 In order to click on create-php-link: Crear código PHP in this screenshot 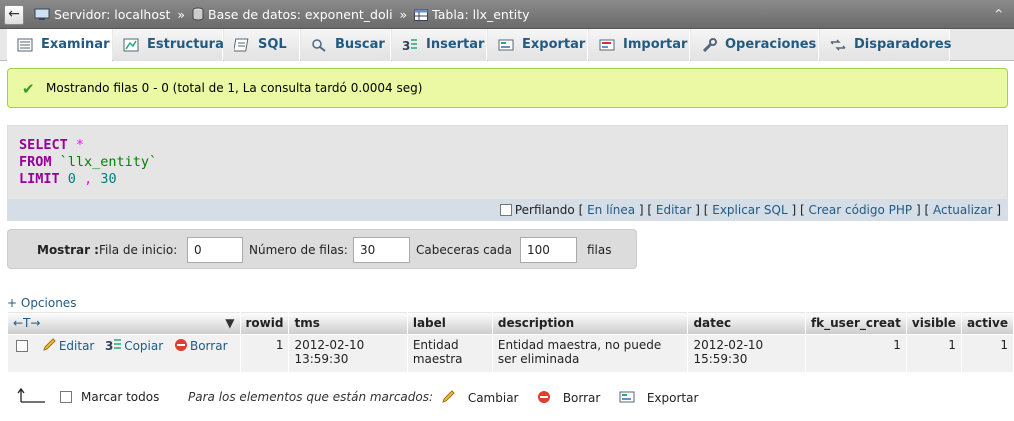, I will do `click(860, 210)`.